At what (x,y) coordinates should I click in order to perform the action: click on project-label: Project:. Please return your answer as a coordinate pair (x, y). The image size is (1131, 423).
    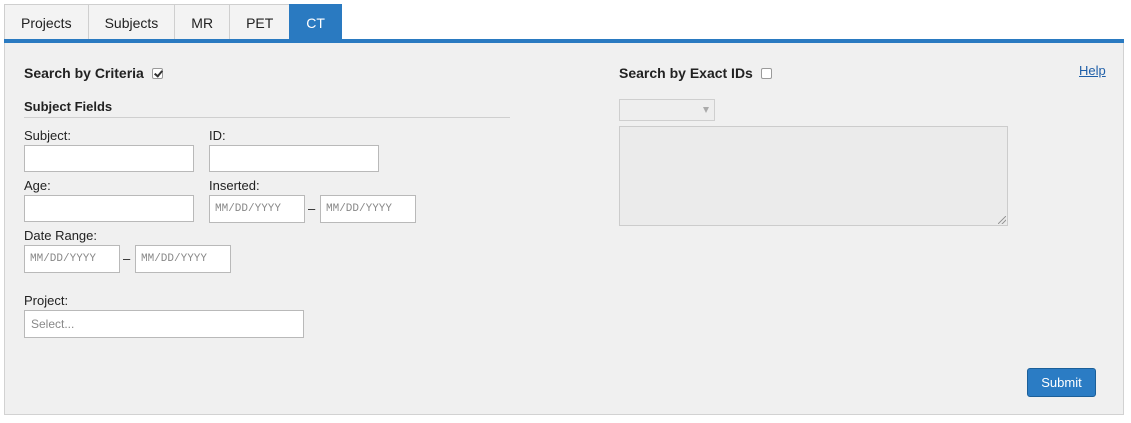
    Looking at the image, I should click on (46, 300).